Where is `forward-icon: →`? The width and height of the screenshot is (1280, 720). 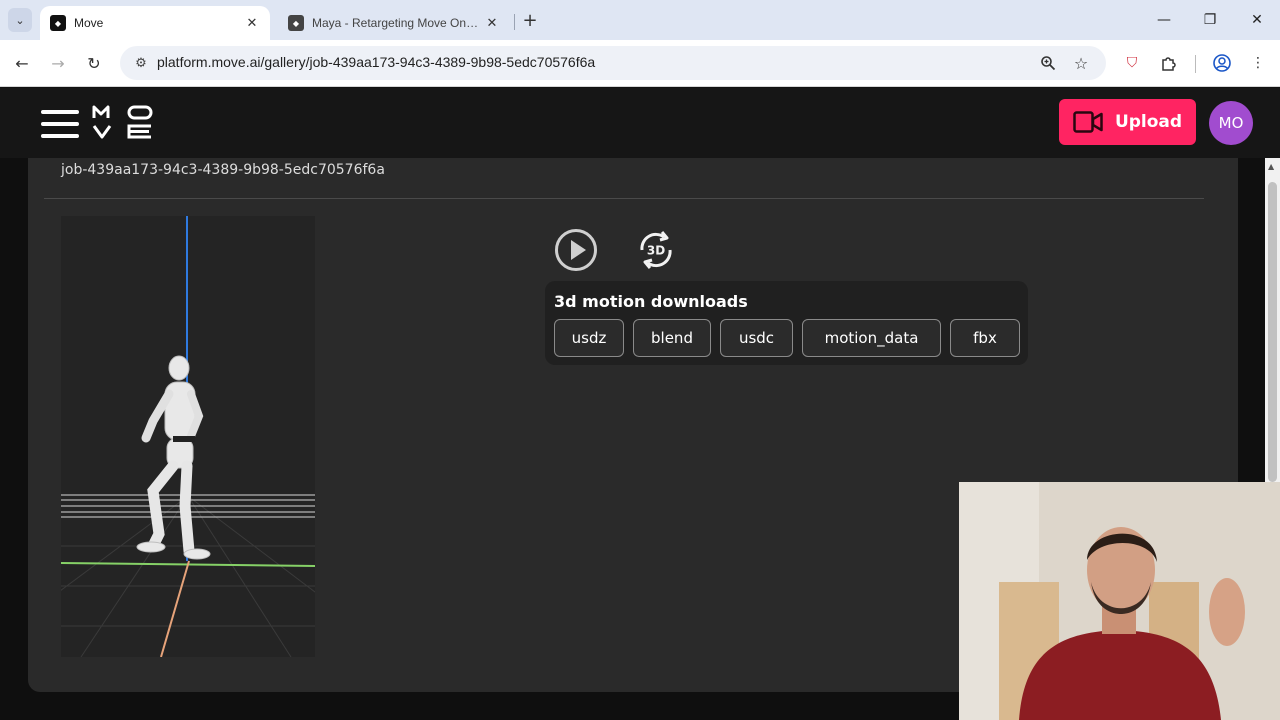
forward-icon: → is located at coordinates (58, 63).